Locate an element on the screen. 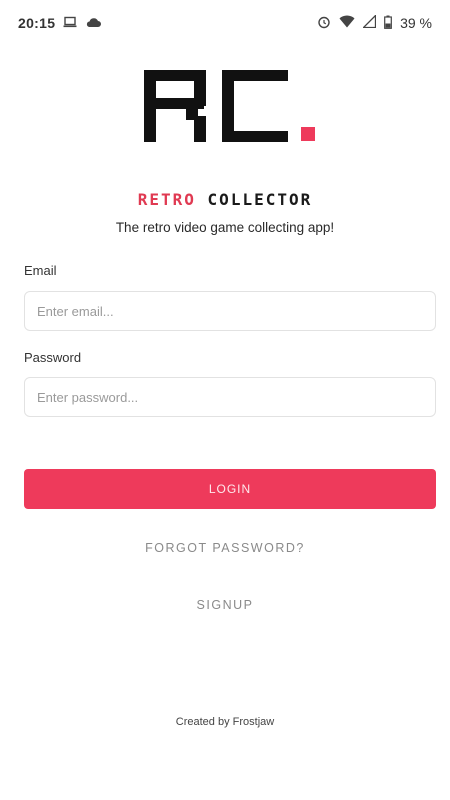 The image size is (450, 800). battery-icon is located at coordinates (388, 23).